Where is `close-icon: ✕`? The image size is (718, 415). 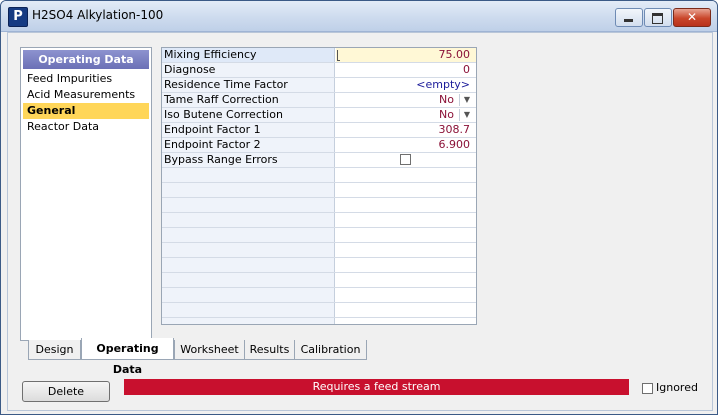
close-icon: ✕ is located at coordinates (692, 17).